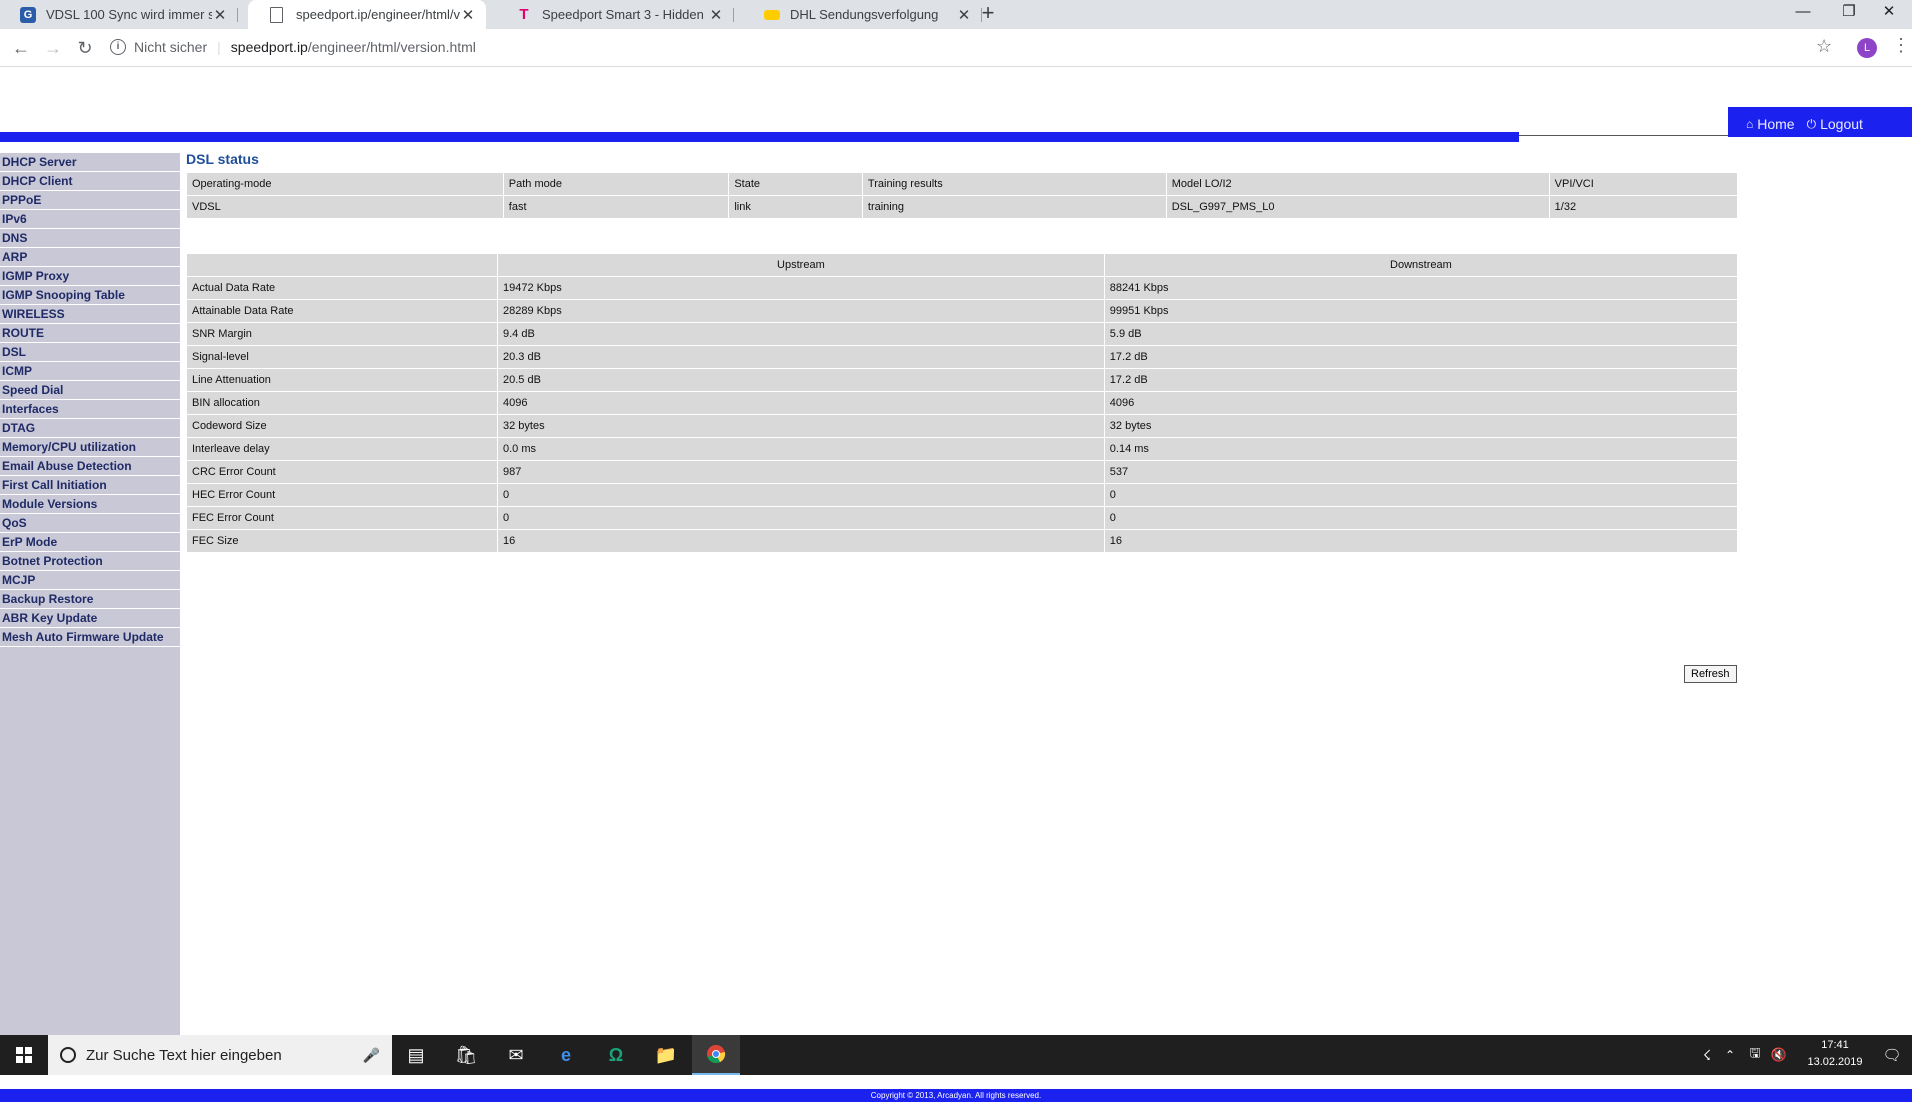 The width and height of the screenshot is (1912, 1102). Describe the element at coordinates (90, 371) in the screenshot. I see `sidebar-item-icmp: ICMP` at that location.